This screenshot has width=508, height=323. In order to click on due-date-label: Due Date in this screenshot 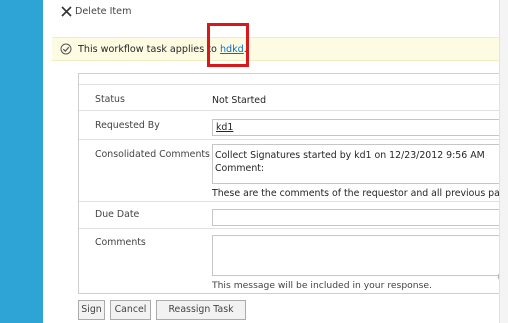, I will do `click(117, 214)`.